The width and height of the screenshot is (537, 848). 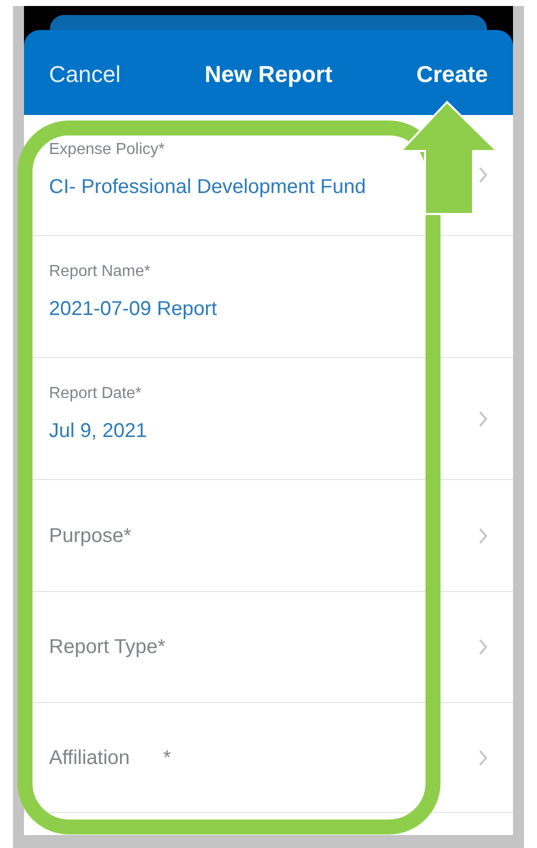 I want to click on field-label: Report Name*, so click(x=100, y=272).